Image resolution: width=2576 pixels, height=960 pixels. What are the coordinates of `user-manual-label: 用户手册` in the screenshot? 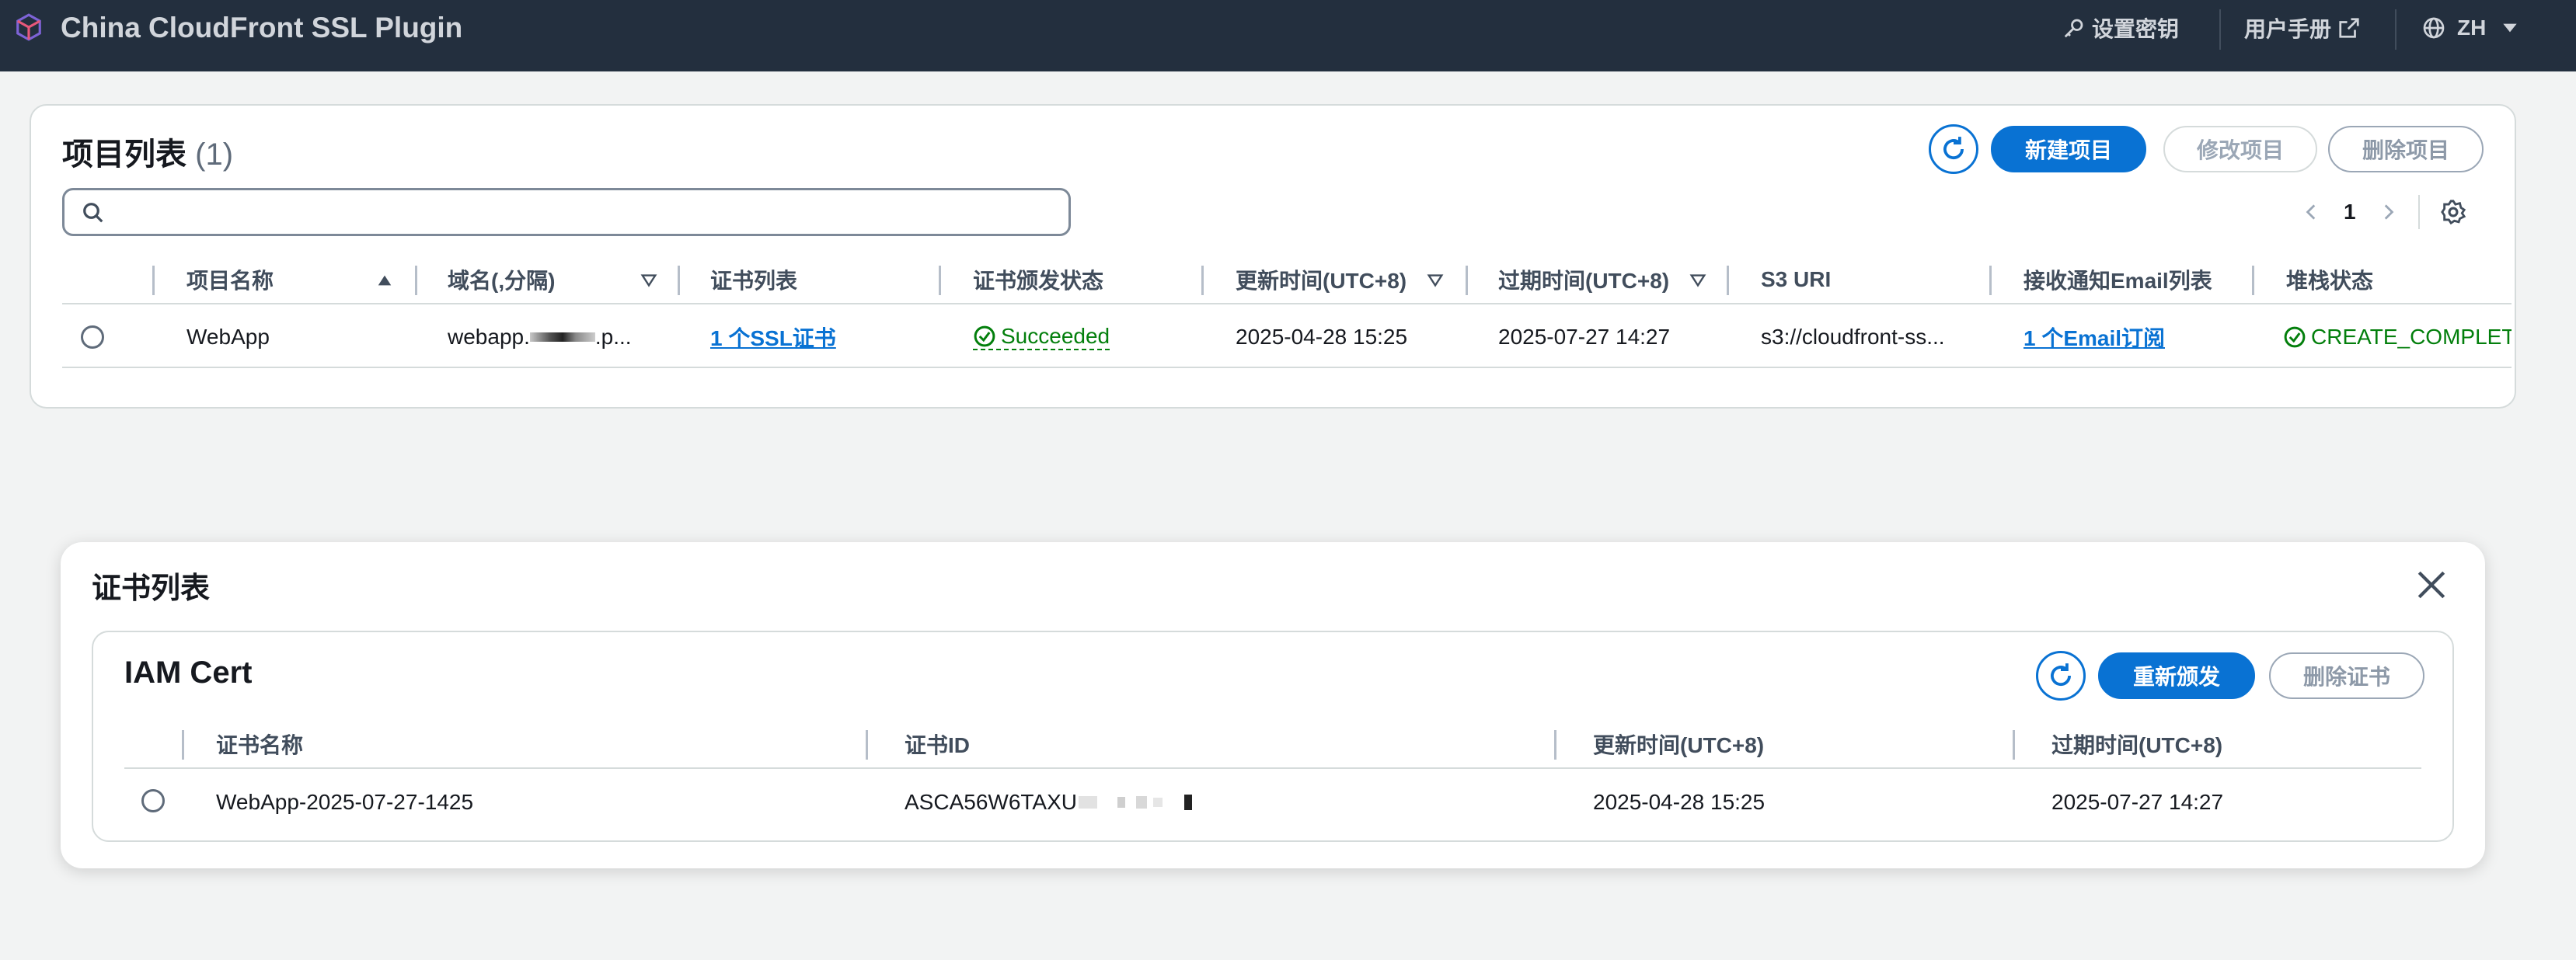 It's located at (2288, 29).